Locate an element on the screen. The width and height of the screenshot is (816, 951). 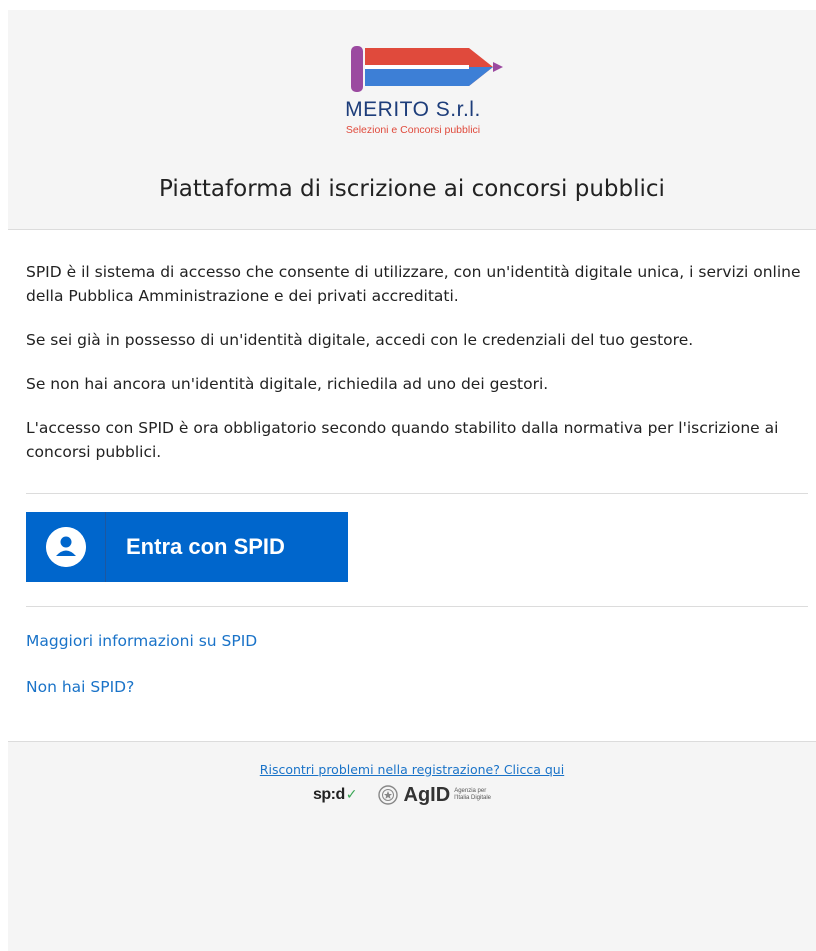
divider-top is located at coordinates (417, 493).